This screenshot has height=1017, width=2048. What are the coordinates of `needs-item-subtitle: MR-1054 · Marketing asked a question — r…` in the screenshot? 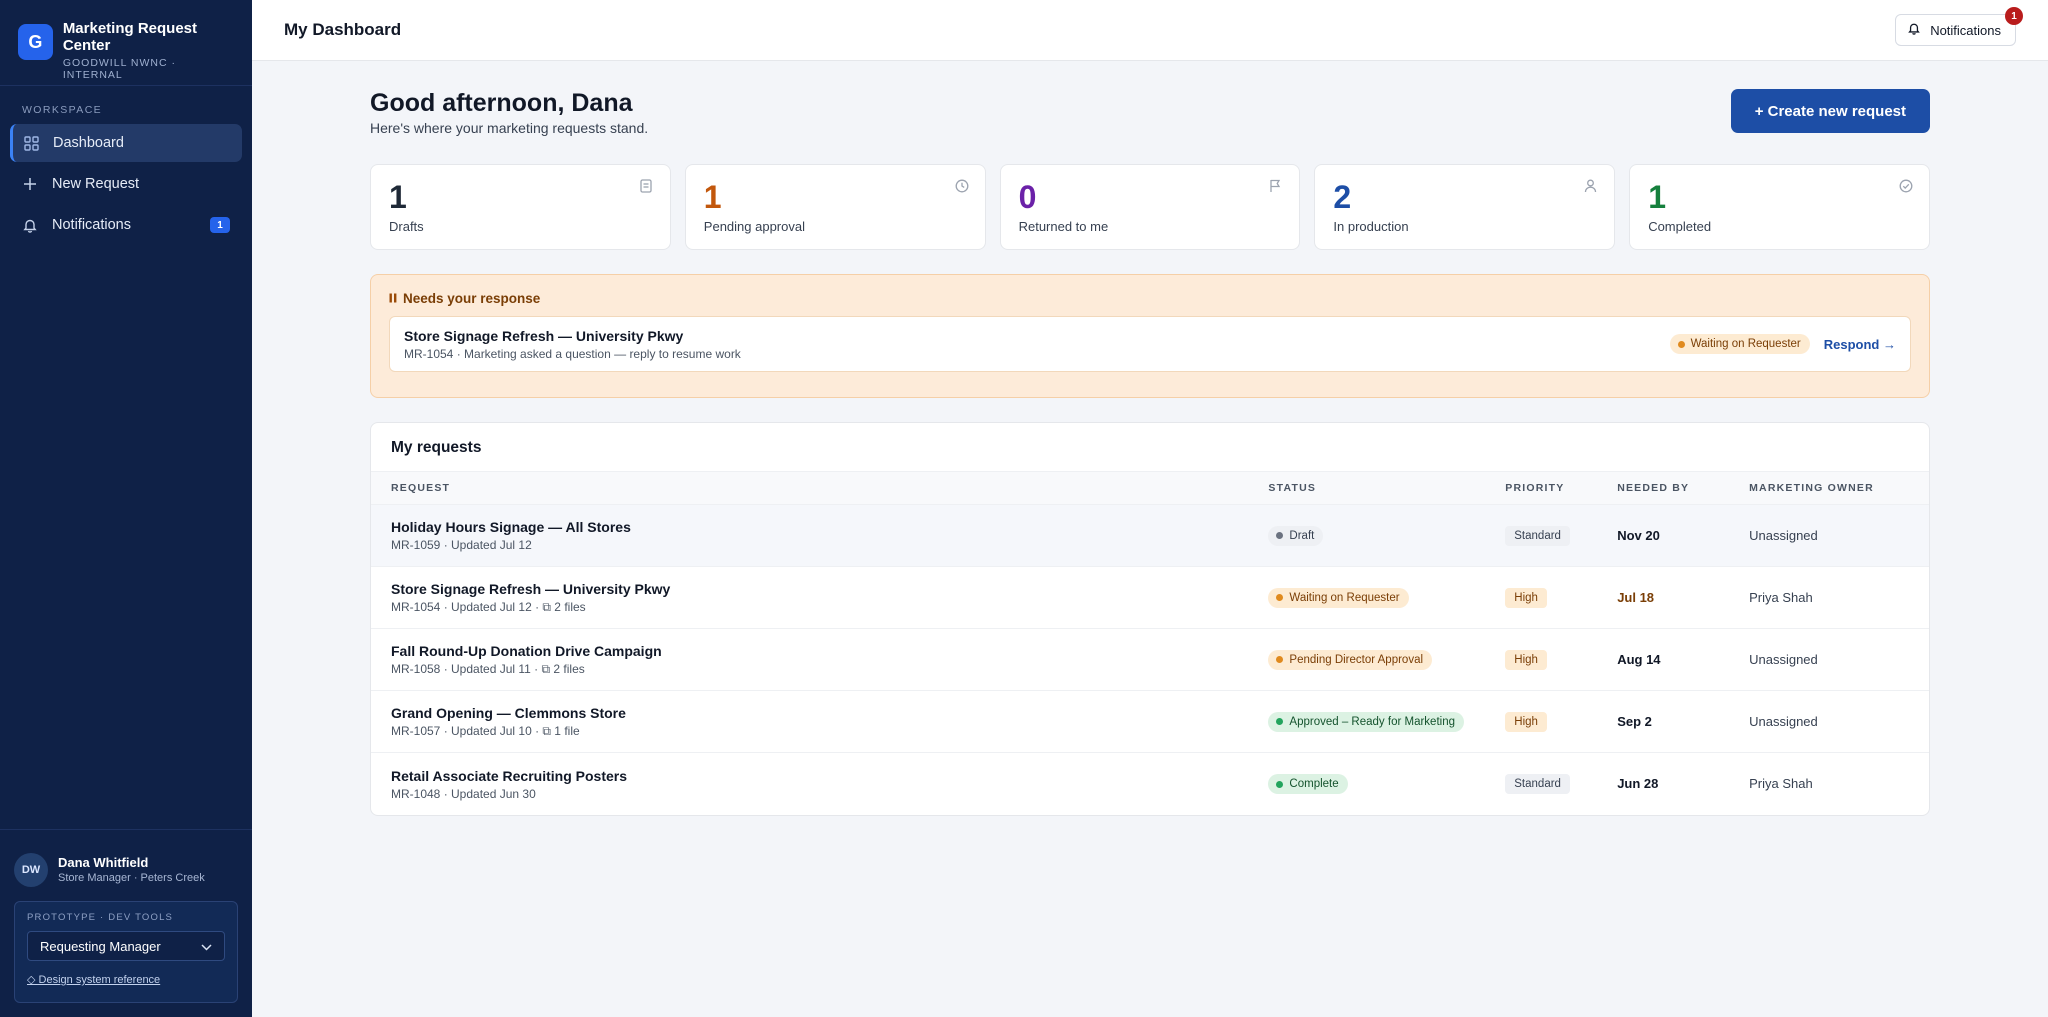 It's located at (572, 353).